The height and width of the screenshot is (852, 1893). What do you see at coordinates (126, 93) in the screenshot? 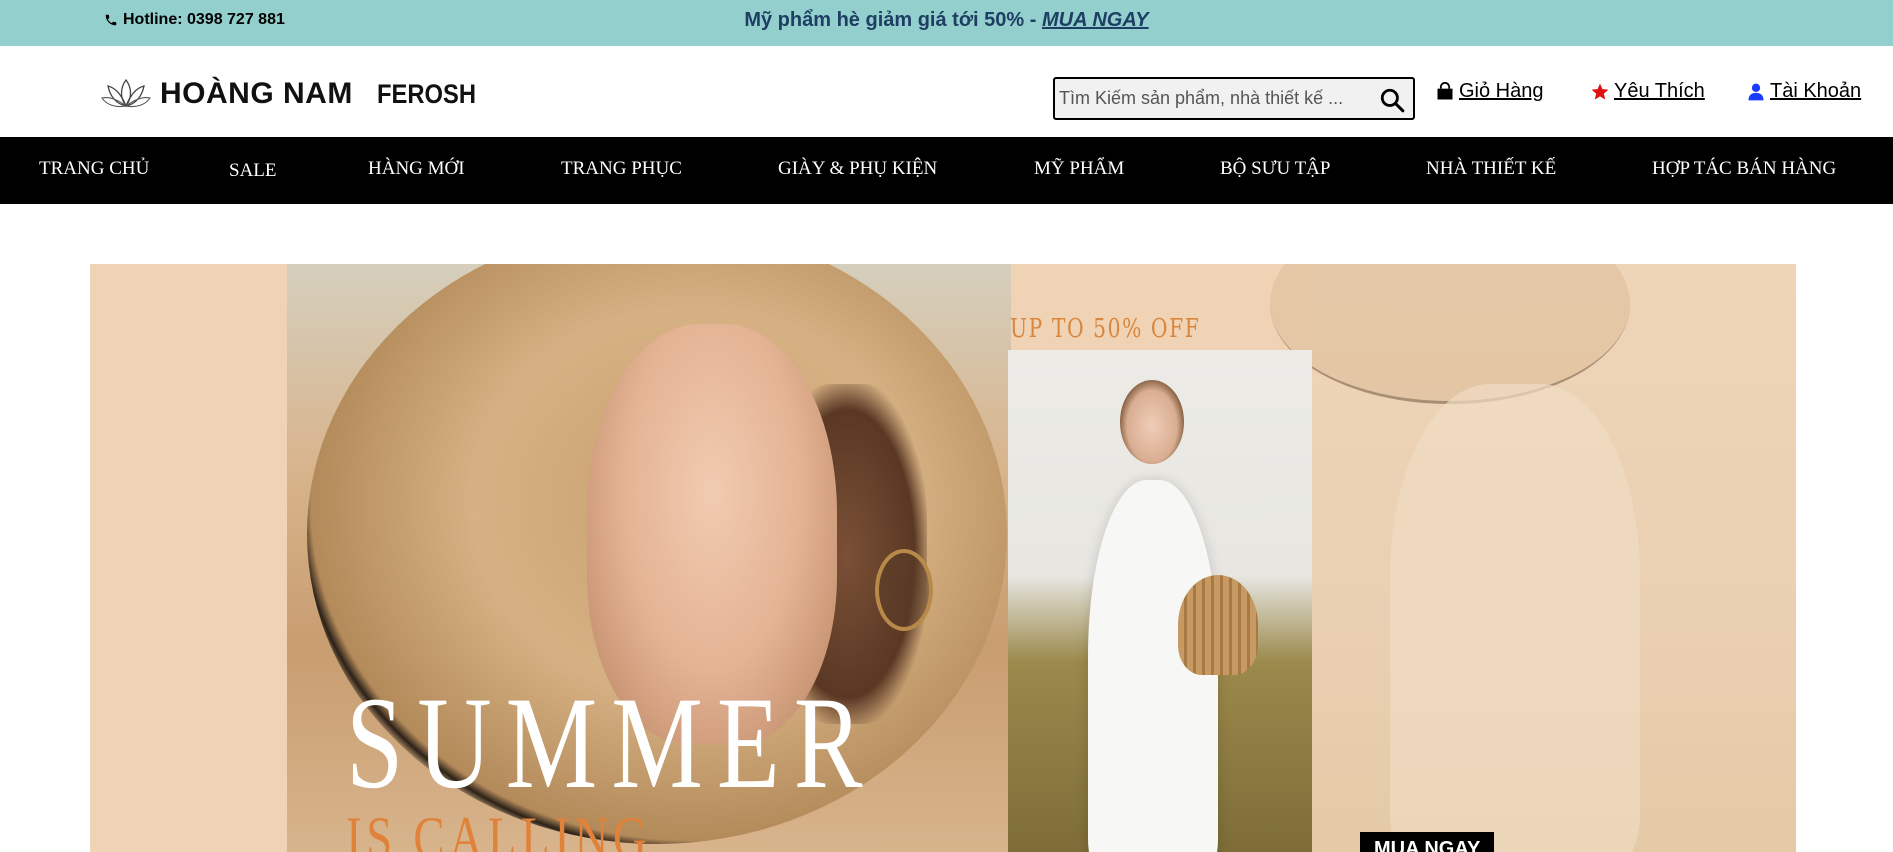
I see `lotus-icon` at bounding box center [126, 93].